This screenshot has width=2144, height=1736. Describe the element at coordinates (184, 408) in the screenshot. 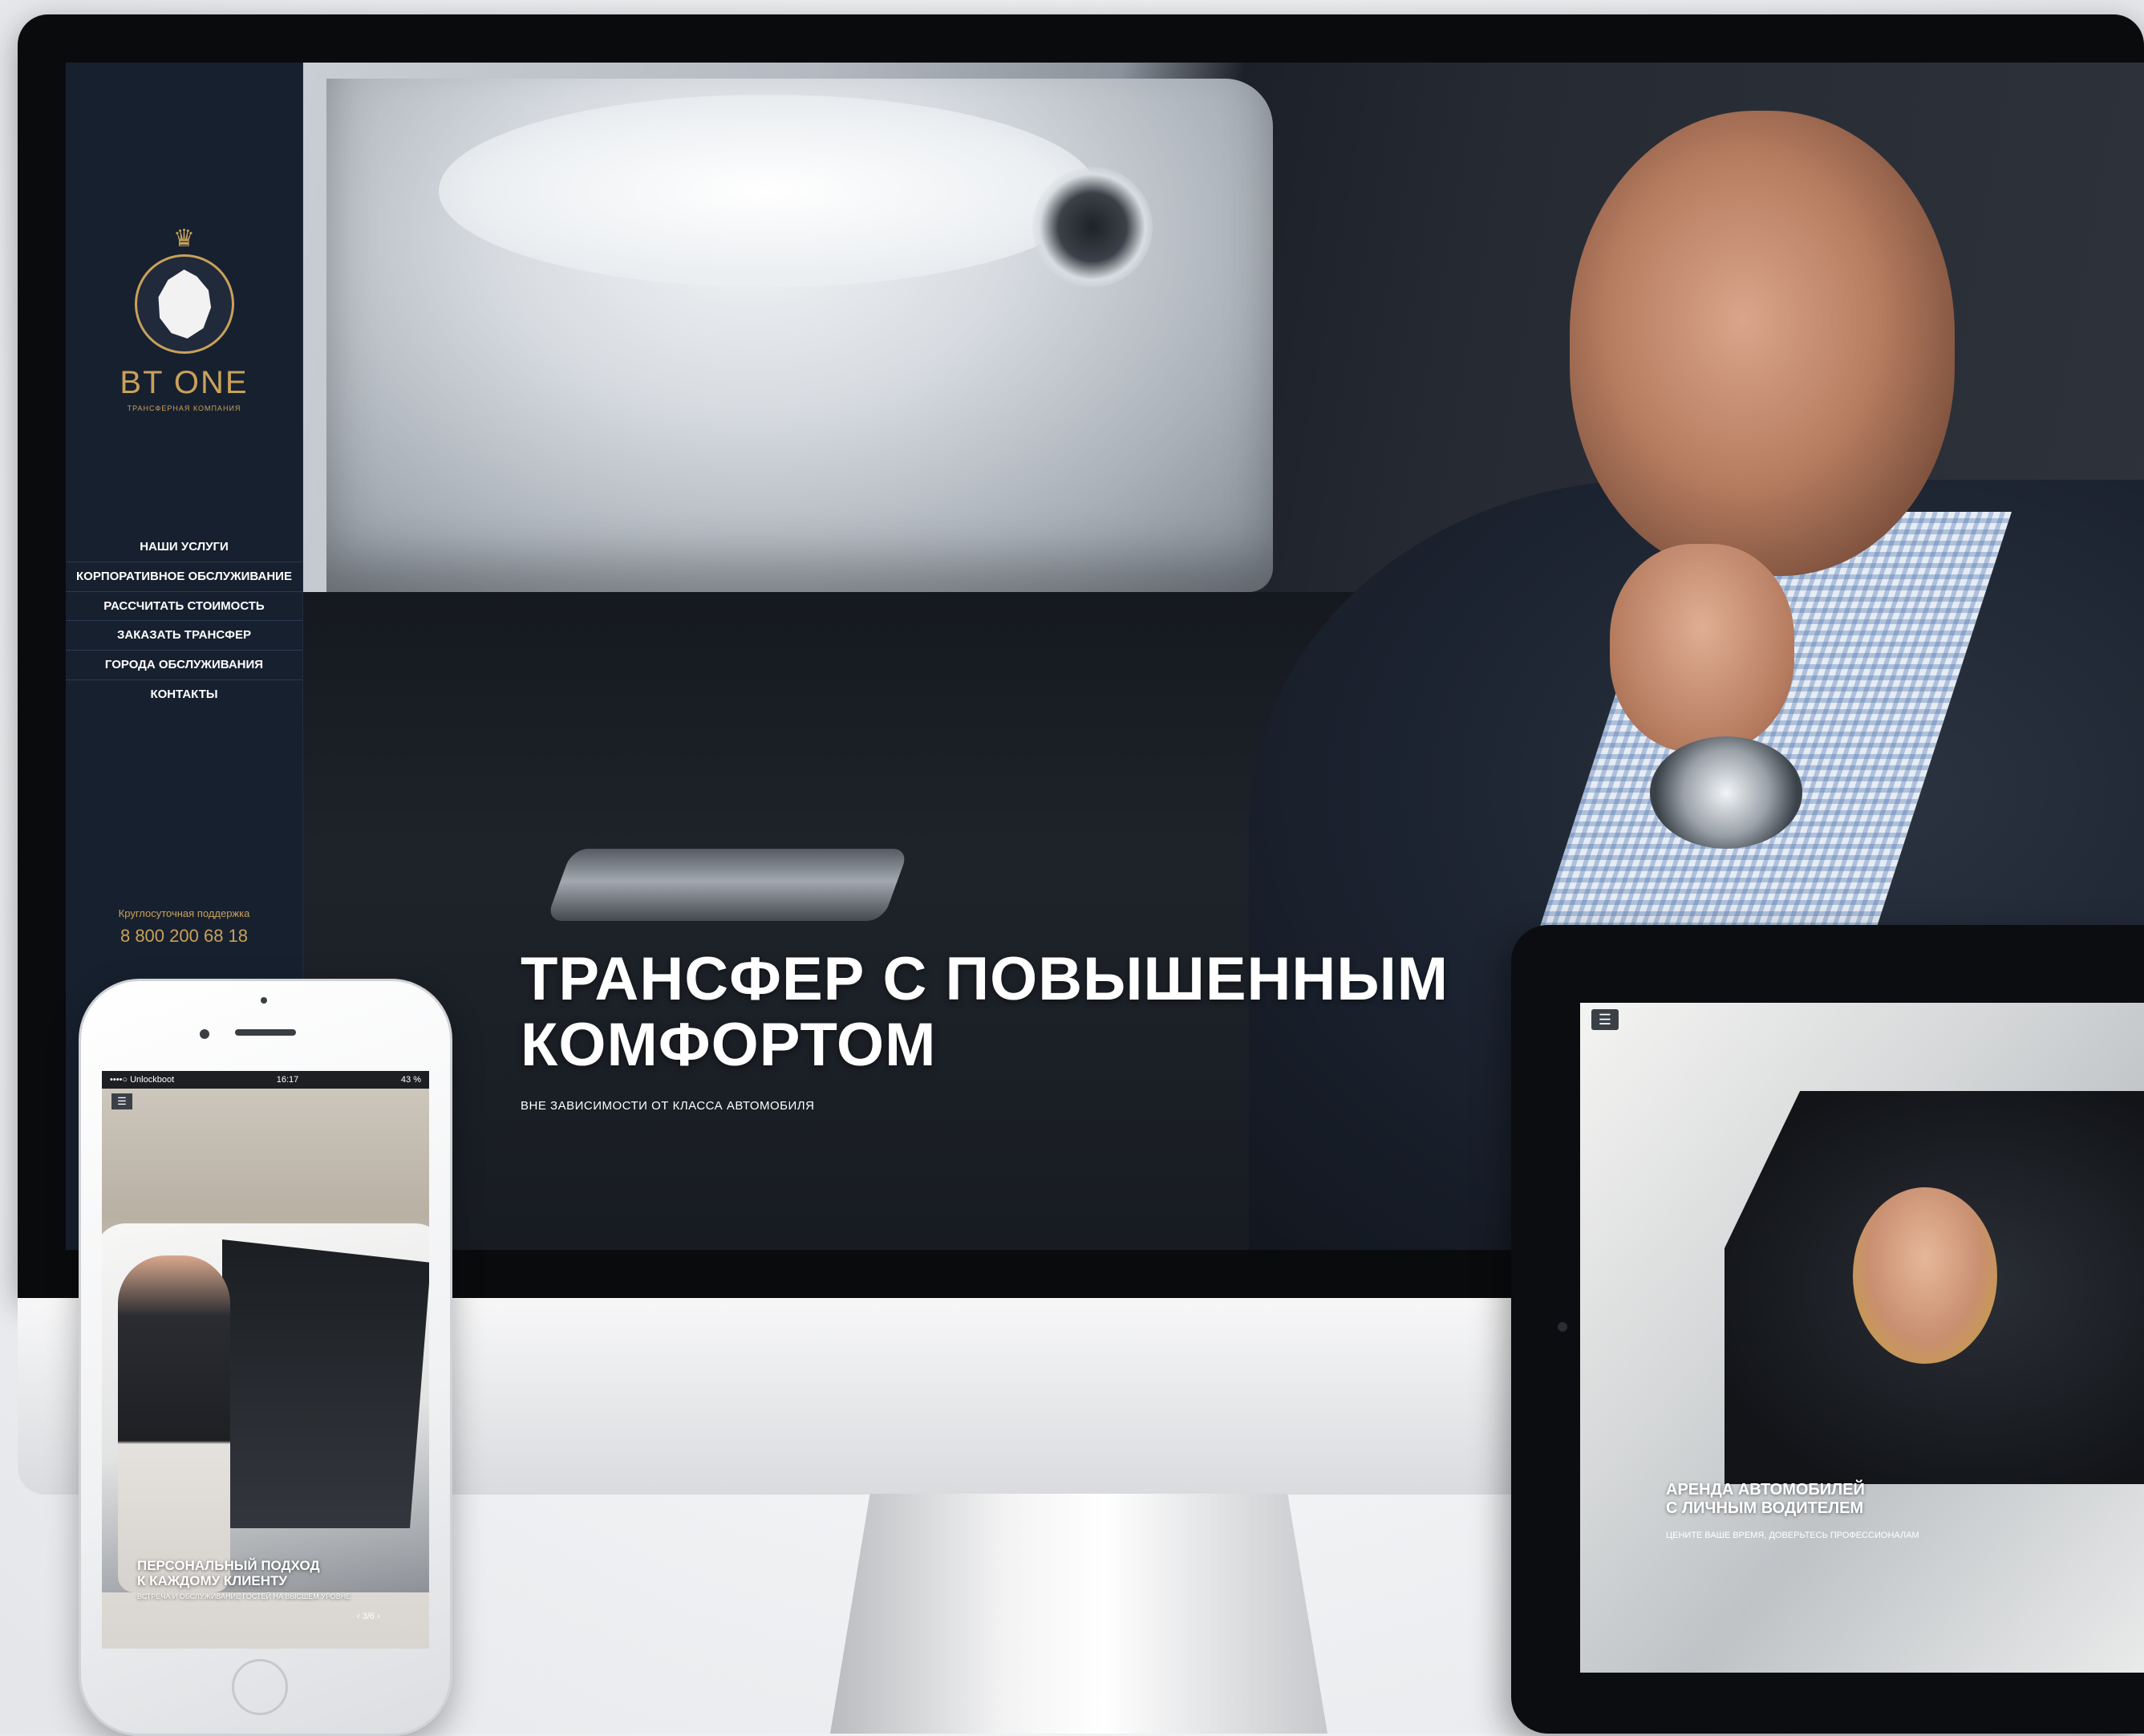

I see `logo-tagline: ТРАНСФЕРНАЯ КОМПАНИЯ` at that location.